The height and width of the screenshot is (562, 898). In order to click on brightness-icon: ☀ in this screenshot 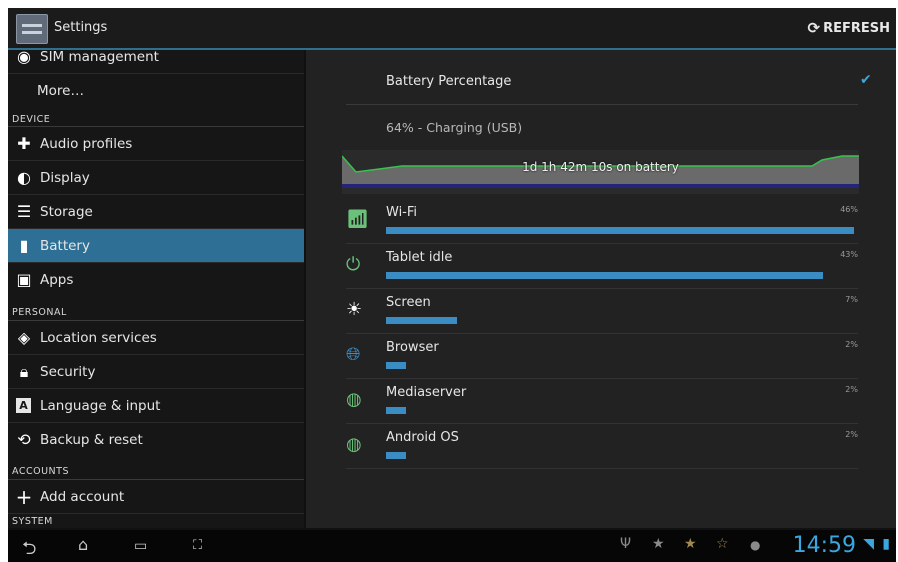, I will do `click(354, 309)`.